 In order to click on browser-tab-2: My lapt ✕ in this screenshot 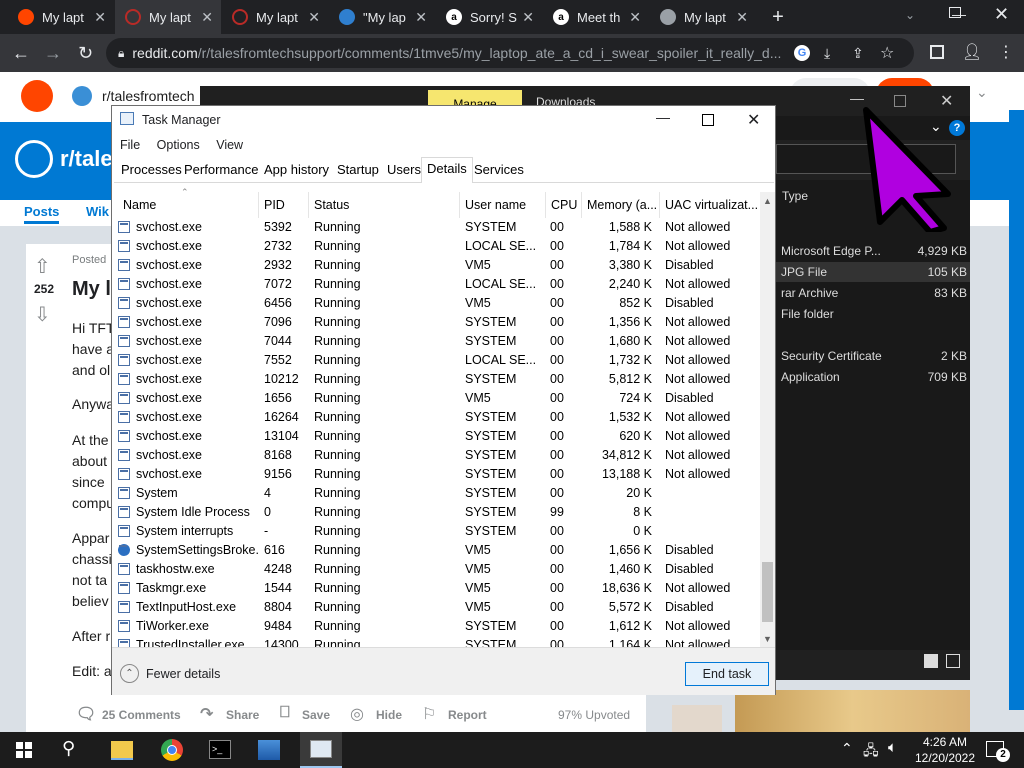, I will do `click(275, 17)`.